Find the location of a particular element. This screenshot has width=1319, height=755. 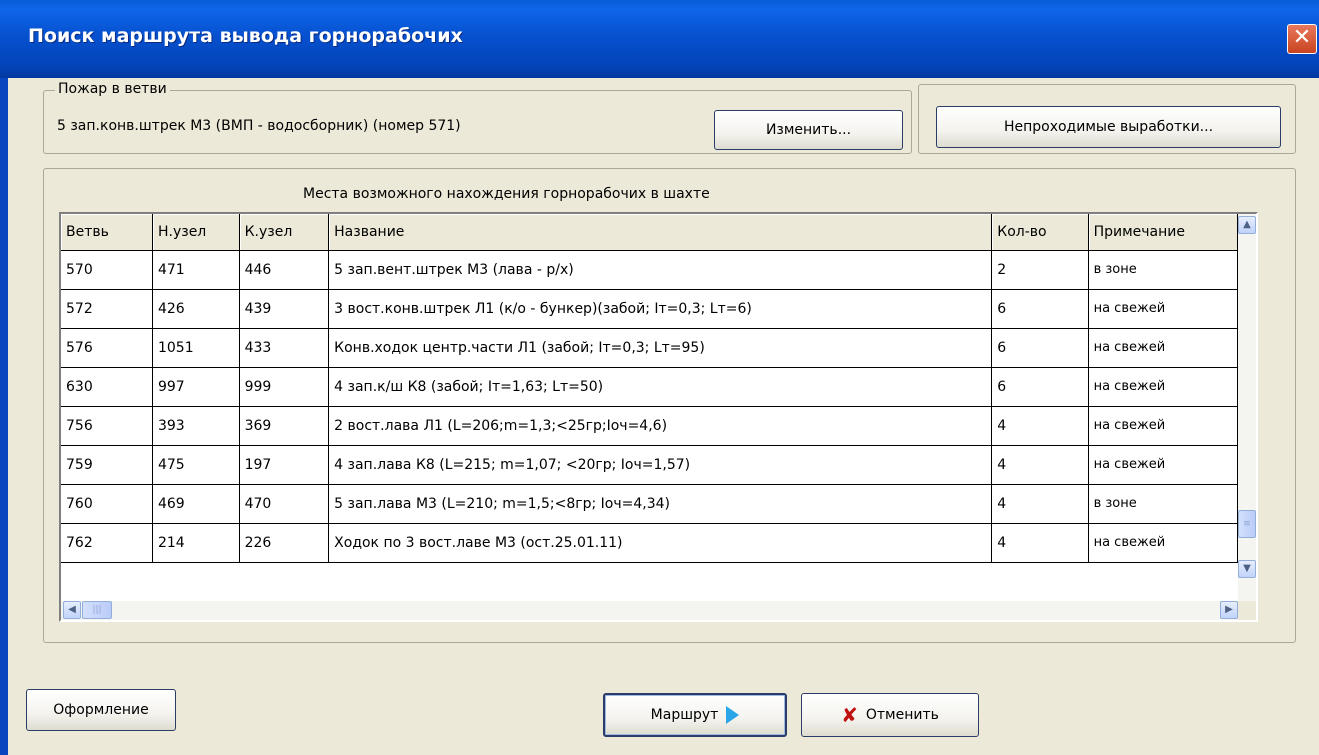

title-bar: Поиск маршрута вывода горнорабочих ✕ is located at coordinates (659, 39).